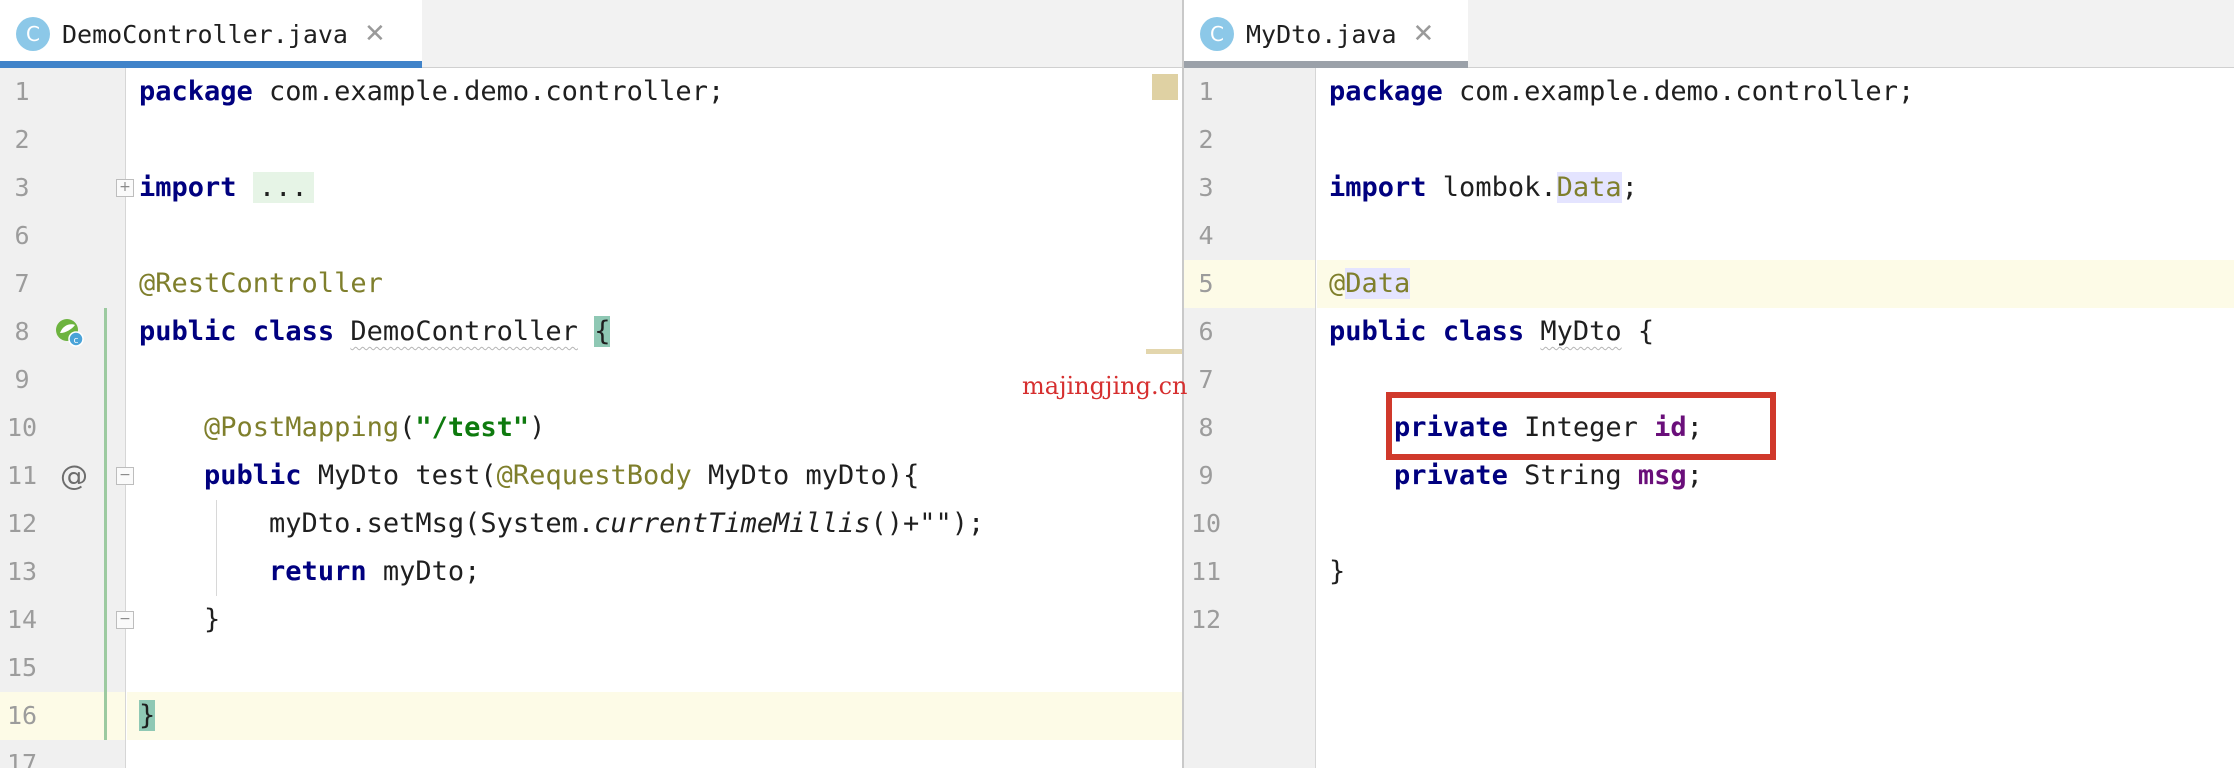 Image resolution: width=2234 pixels, height=768 pixels. Describe the element at coordinates (211, 64) in the screenshot. I see `active-tab-indicator` at that location.